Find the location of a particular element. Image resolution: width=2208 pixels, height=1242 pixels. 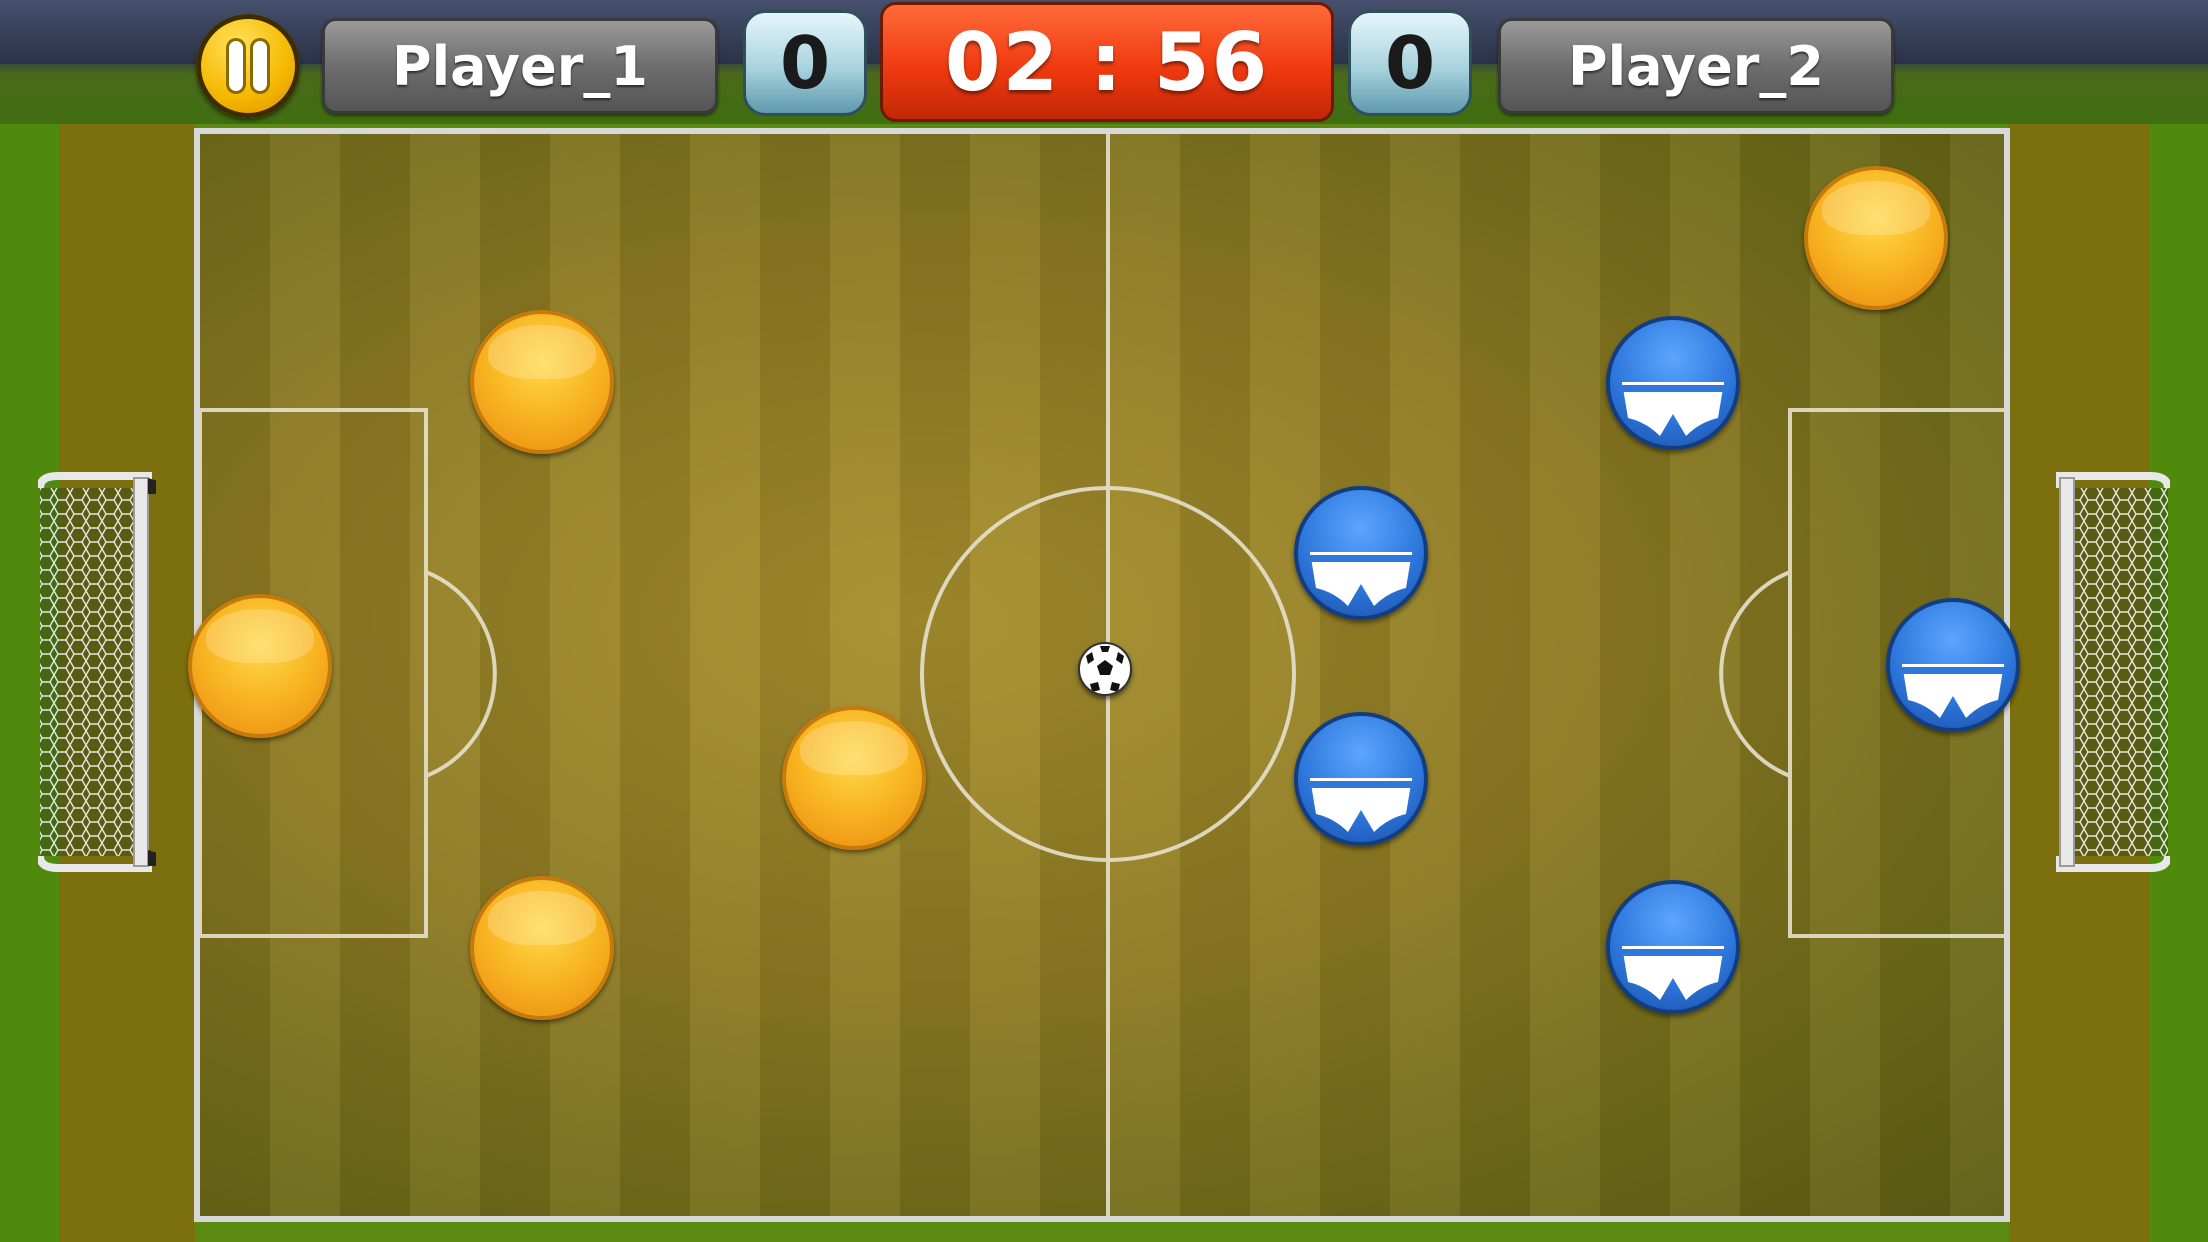

top-hud: Player_1 0 02 : 56 0 Player_2 is located at coordinates (1104, 62).